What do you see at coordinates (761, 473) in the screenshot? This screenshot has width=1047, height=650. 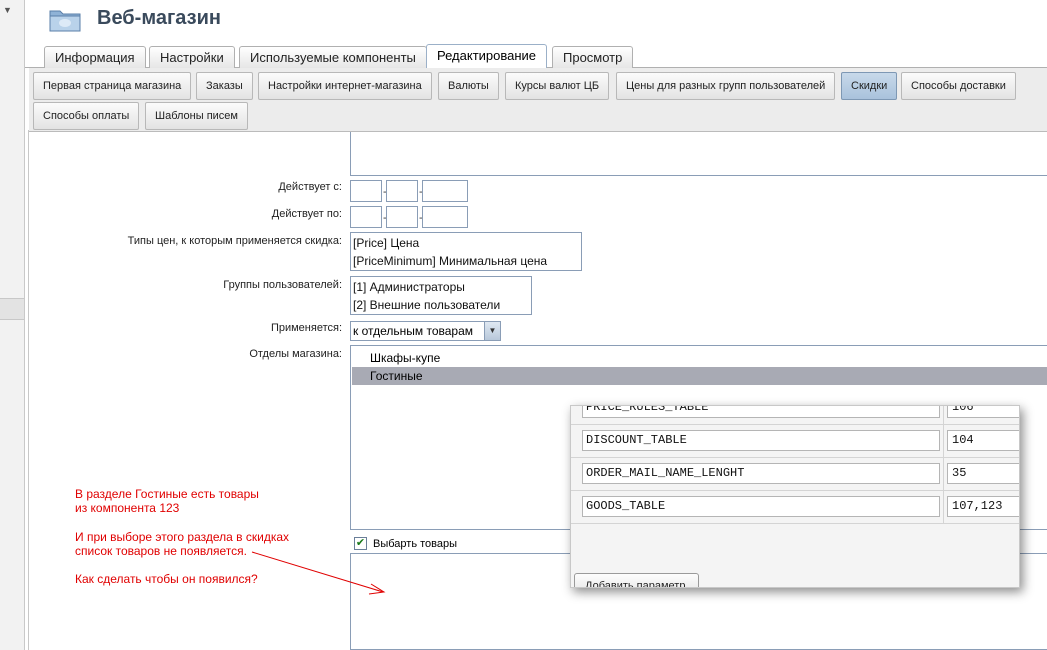 I see `param-name-input: ORDER_MAIL_NAME_LENGHT` at bounding box center [761, 473].